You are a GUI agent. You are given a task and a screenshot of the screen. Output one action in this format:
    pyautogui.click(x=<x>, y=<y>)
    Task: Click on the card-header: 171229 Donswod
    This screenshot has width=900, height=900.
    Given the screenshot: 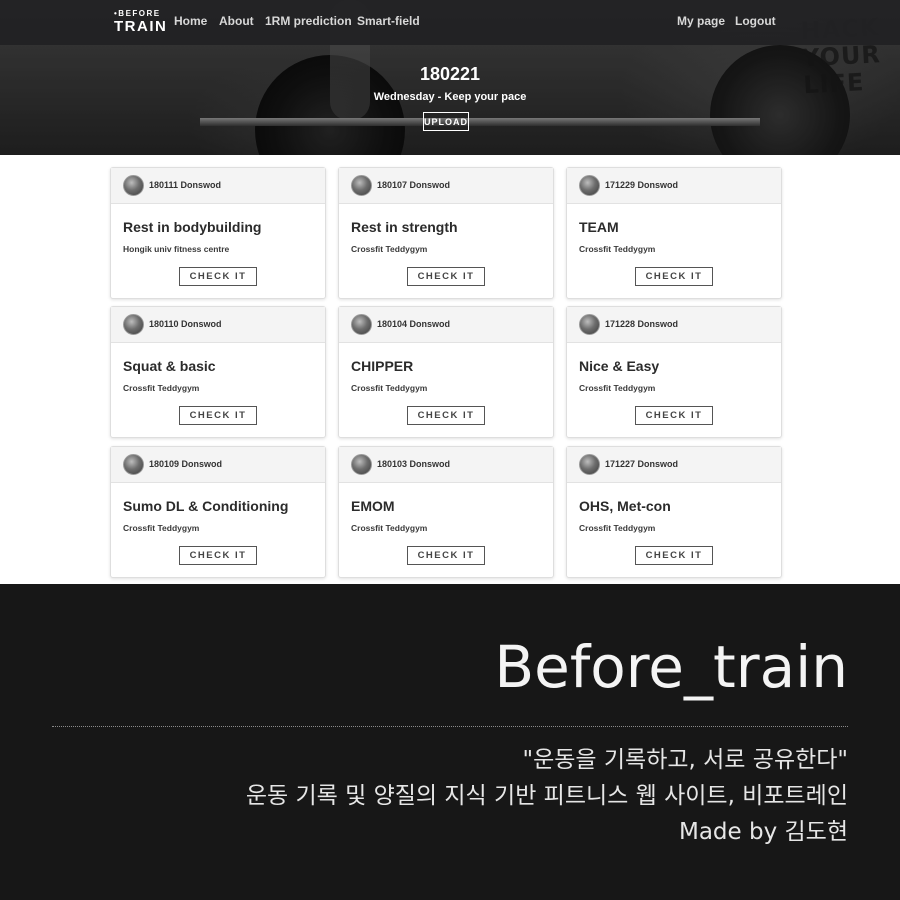 What is the action you would take?
    pyautogui.click(x=674, y=186)
    